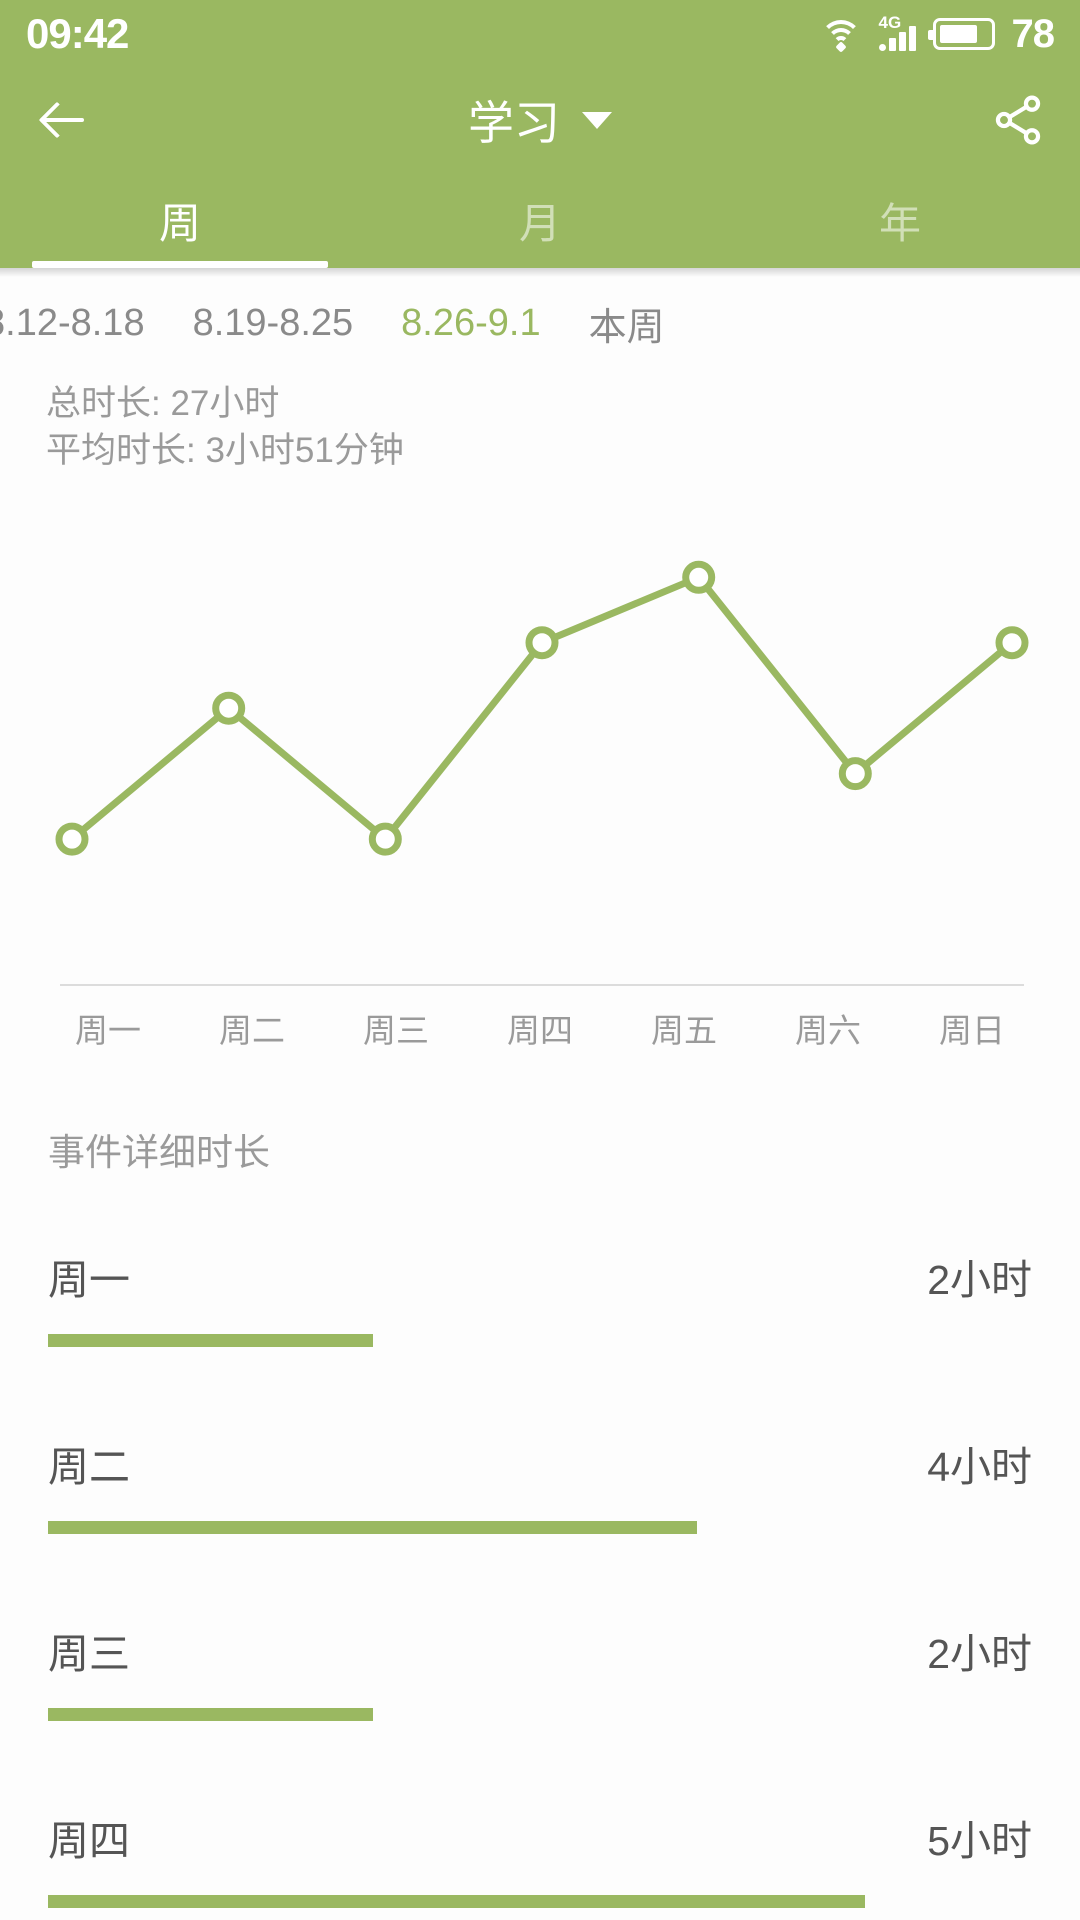 This screenshot has height=1920, width=1080. I want to click on chart-point-周五, so click(699, 577).